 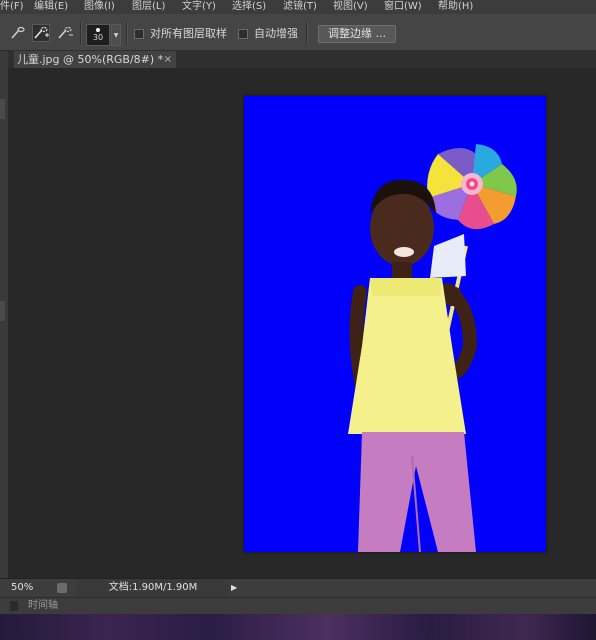 What do you see at coordinates (350, 7) in the screenshot?
I see `menu-view: 视图(V)` at bounding box center [350, 7].